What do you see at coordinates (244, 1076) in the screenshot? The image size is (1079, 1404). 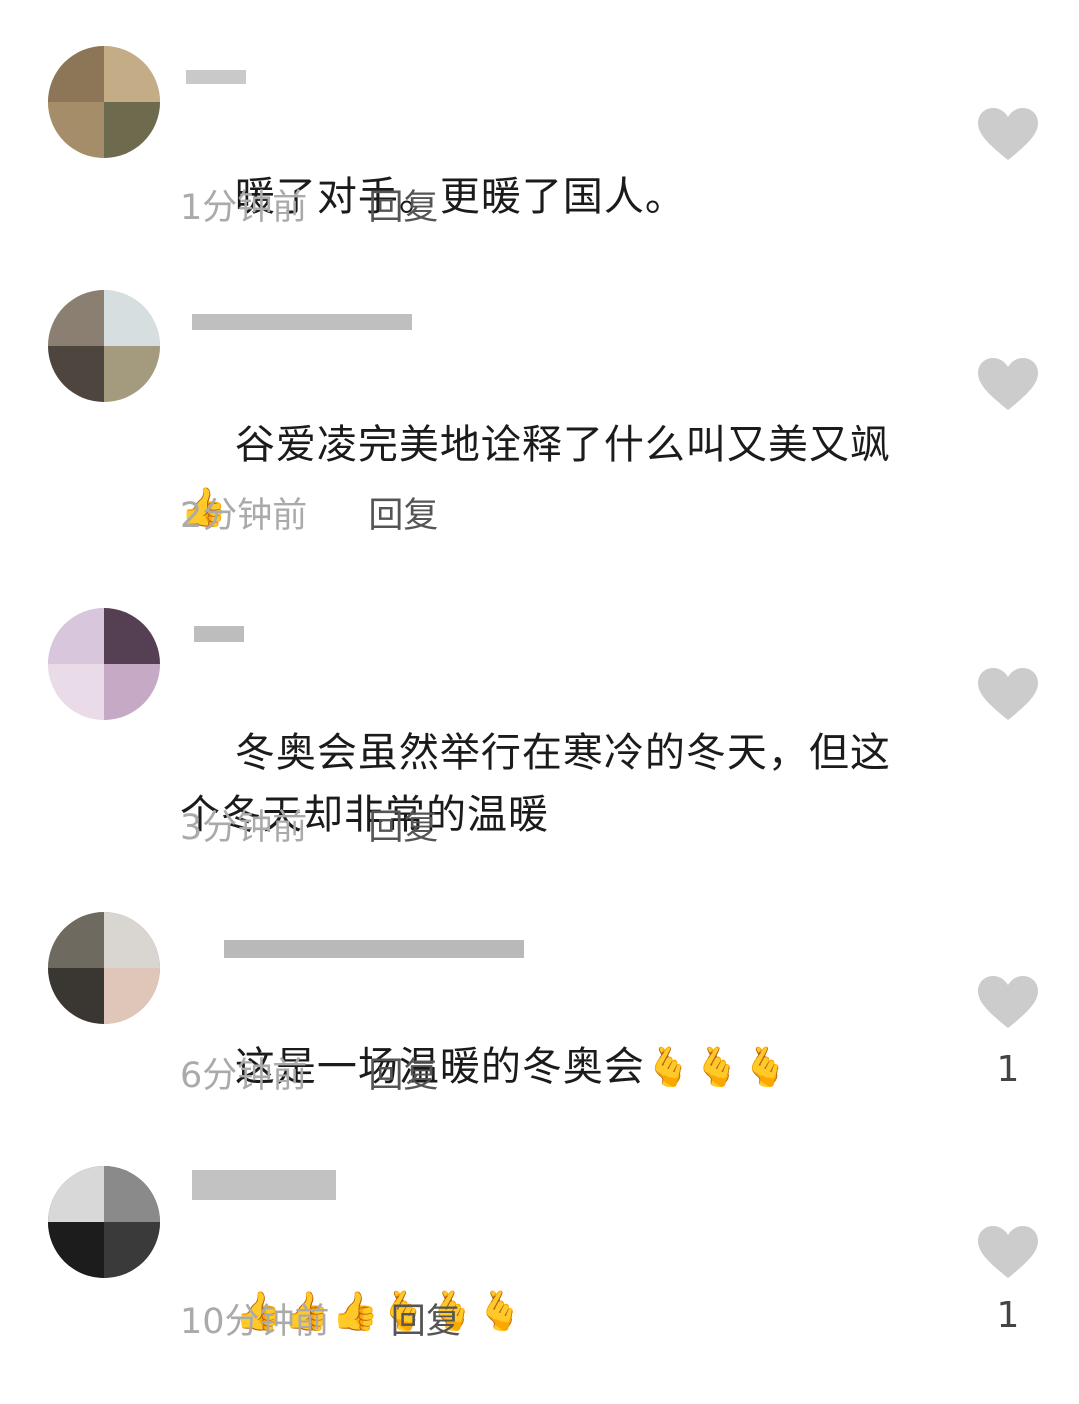 I see `comment-time: 6分钟前` at bounding box center [244, 1076].